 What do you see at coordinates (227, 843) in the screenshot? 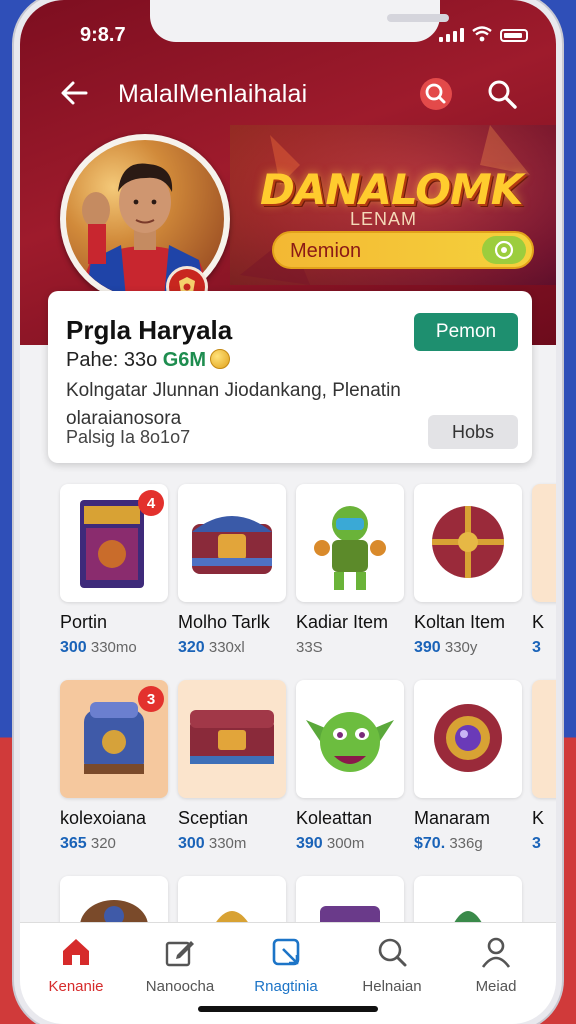
I see `item-price-sub: 330m` at bounding box center [227, 843].